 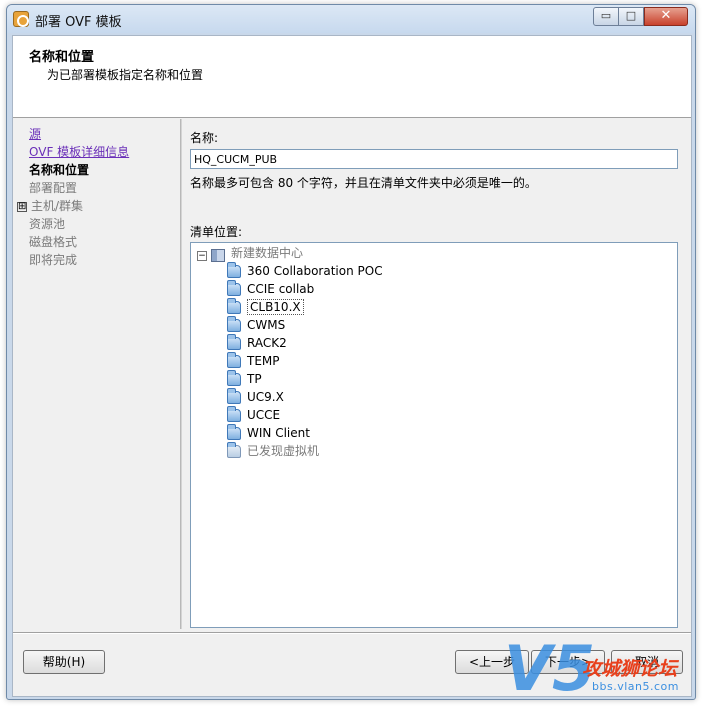 I want to click on tree-item-label: CCIE collab, so click(x=281, y=289).